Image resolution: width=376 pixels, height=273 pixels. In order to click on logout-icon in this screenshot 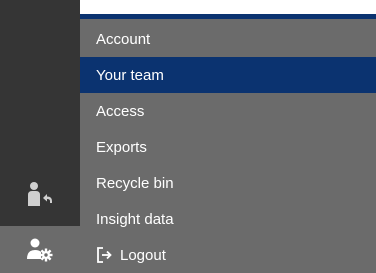, I will do `click(104, 255)`.